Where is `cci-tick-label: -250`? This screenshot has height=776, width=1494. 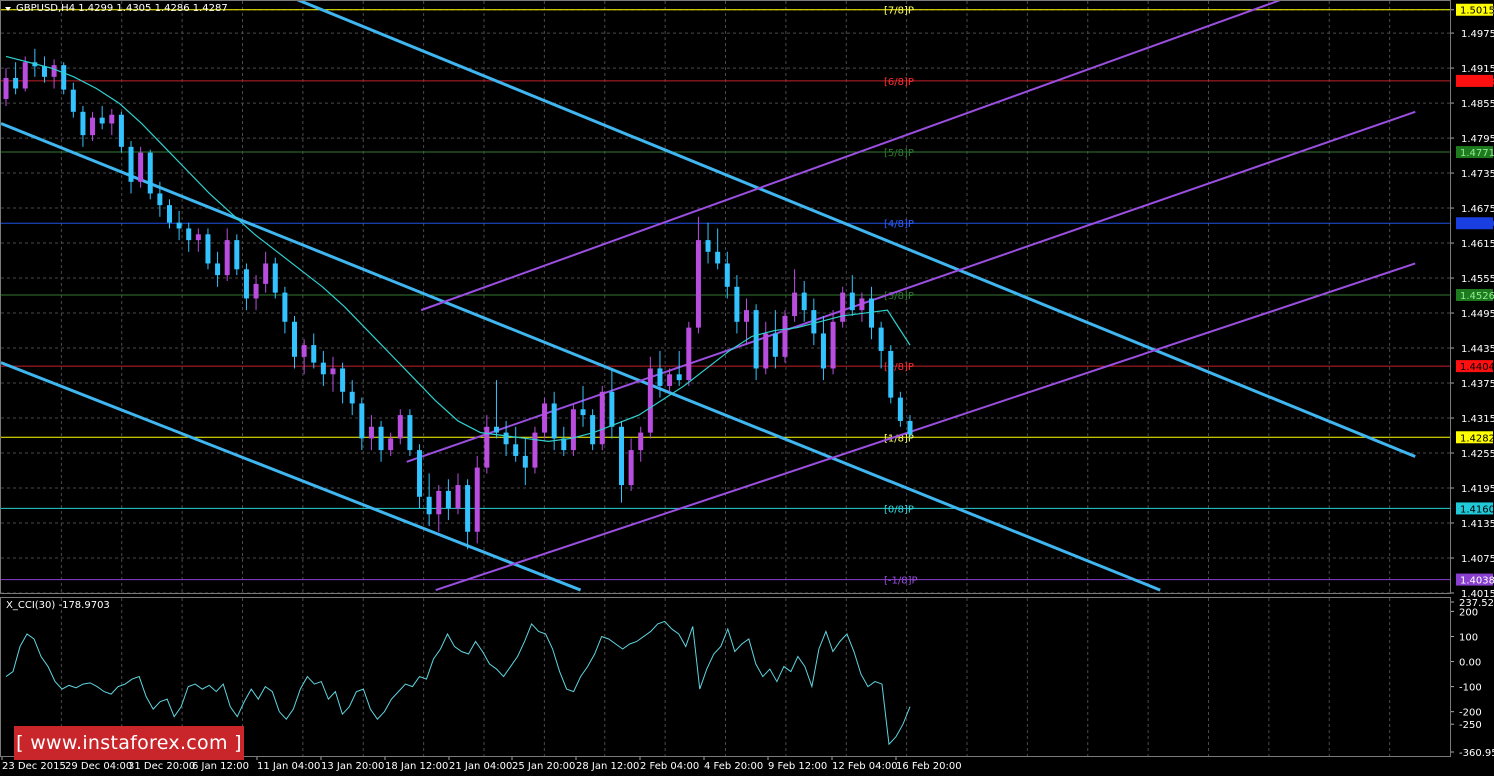 cci-tick-label: -250 is located at coordinates (1470, 725).